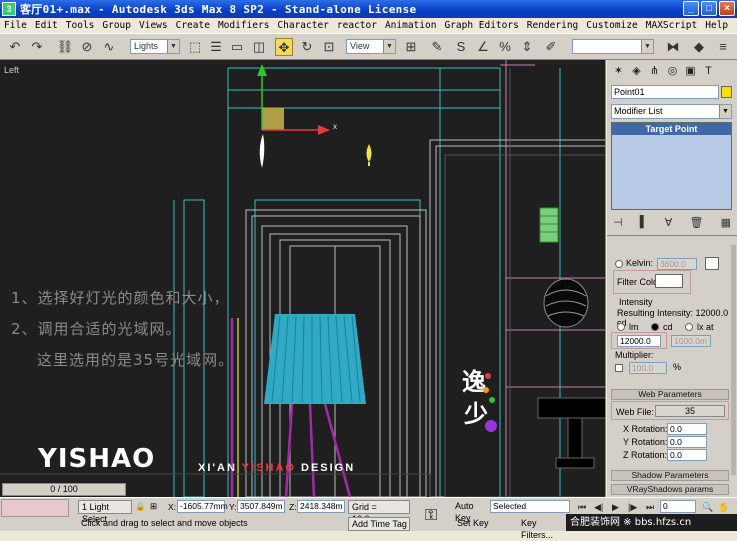 The height and width of the screenshot is (541, 737). Describe the element at coordinates (712, 263) in the screenshot. I see `kelvin-color-swatch` at that location.